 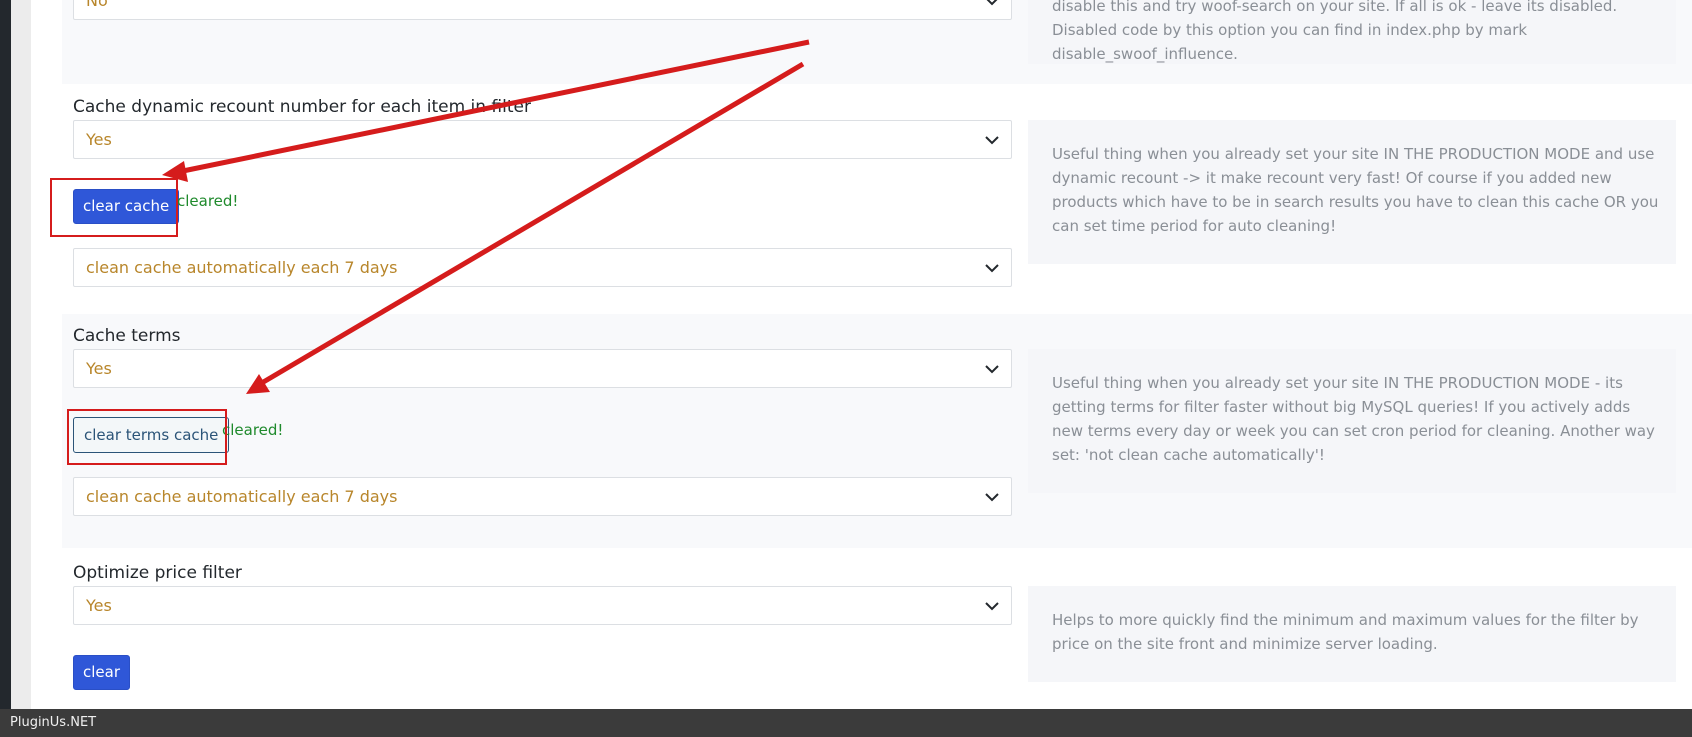 I want to click on footer-brand: PluginUs.NET, so click(x=53, y=722).